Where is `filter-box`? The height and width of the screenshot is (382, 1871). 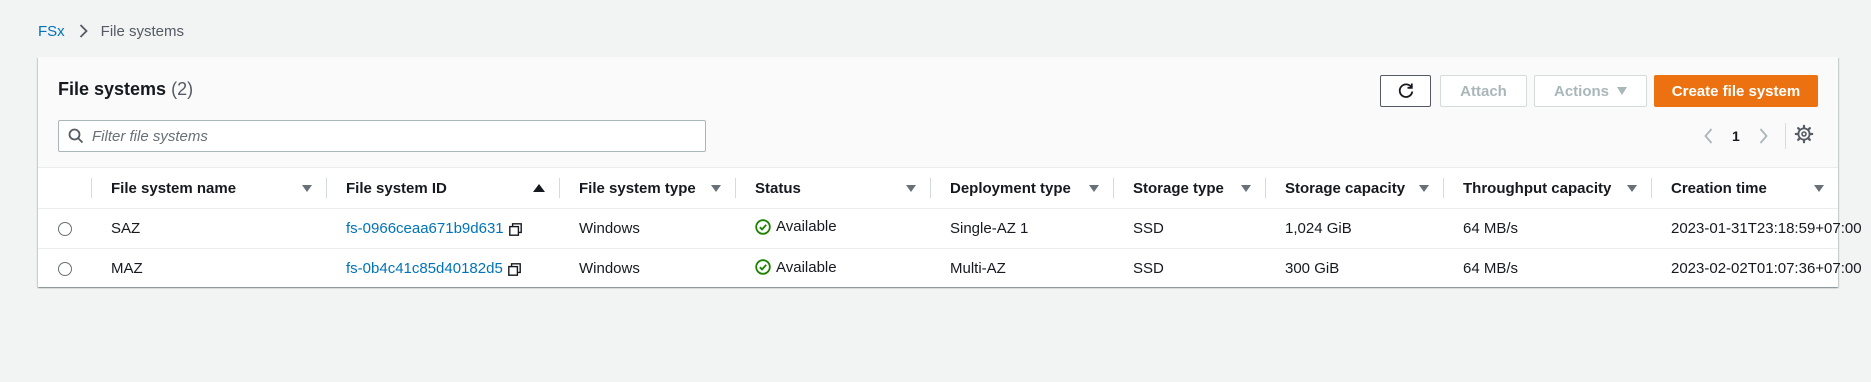 filter-box is located at coordinates (382, 136).